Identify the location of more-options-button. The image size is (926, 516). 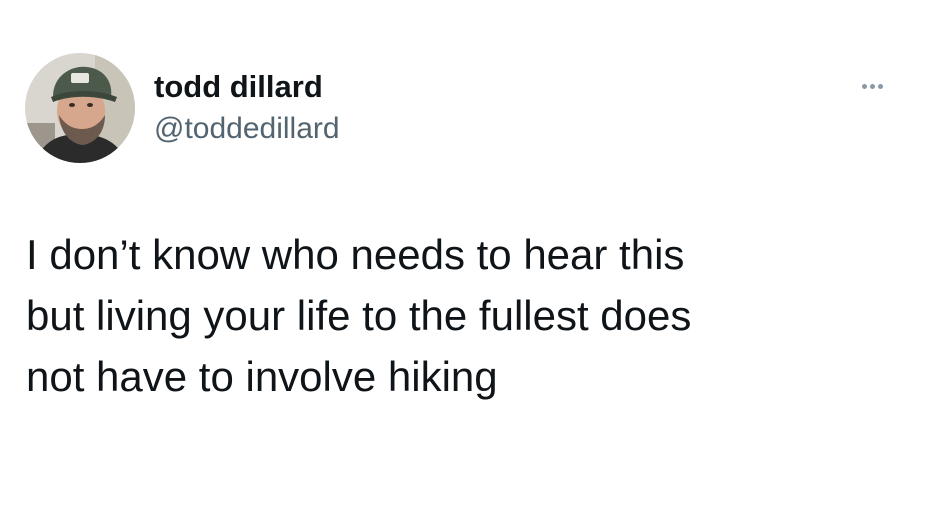
(872, 86).